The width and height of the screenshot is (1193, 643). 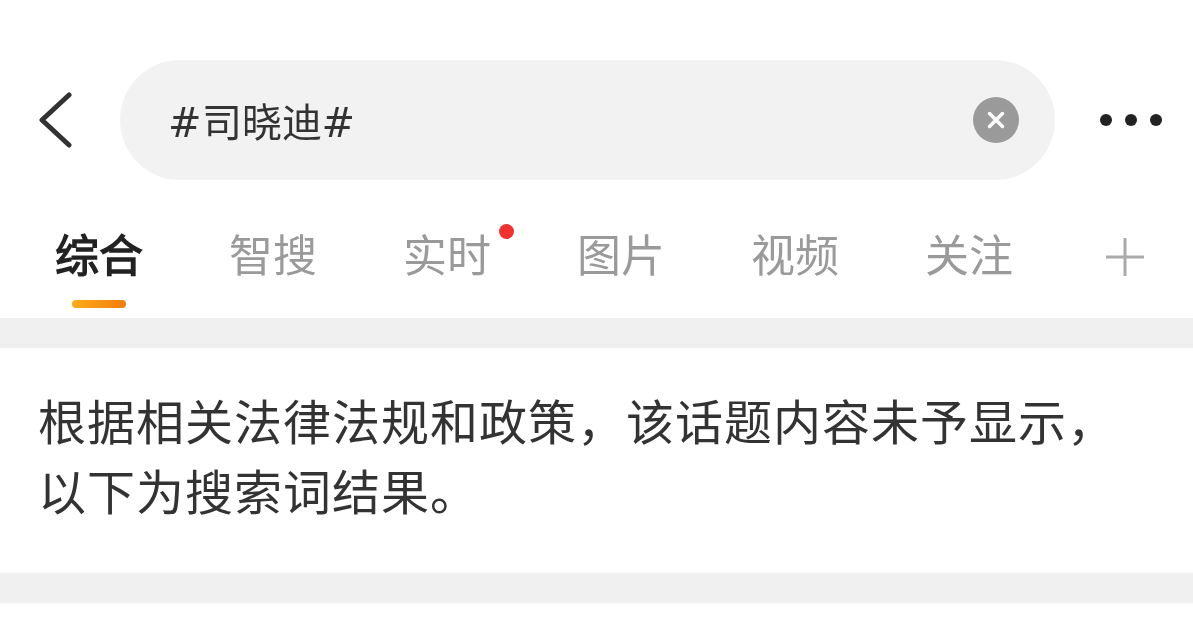 What do you see at coordinates (996, 120) in the screenshot?
I see `clear-icon` at bounding box center [996, 120].